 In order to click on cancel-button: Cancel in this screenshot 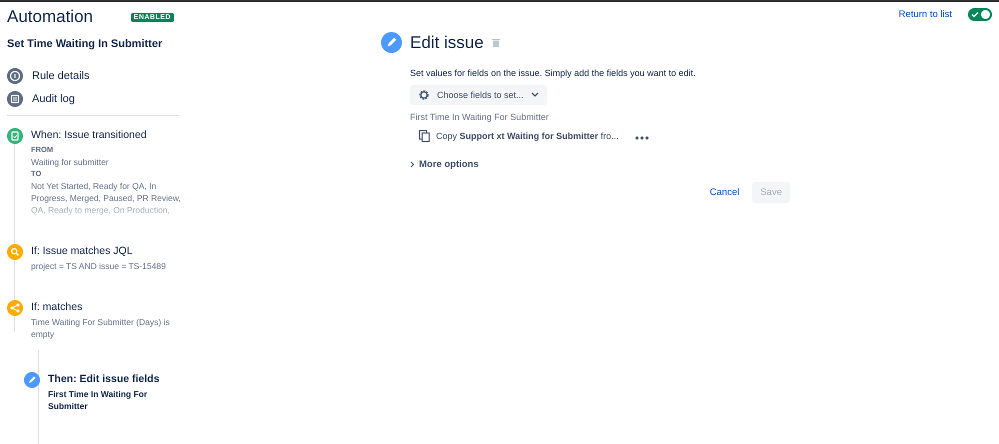, I will do `click(725, 192)`.